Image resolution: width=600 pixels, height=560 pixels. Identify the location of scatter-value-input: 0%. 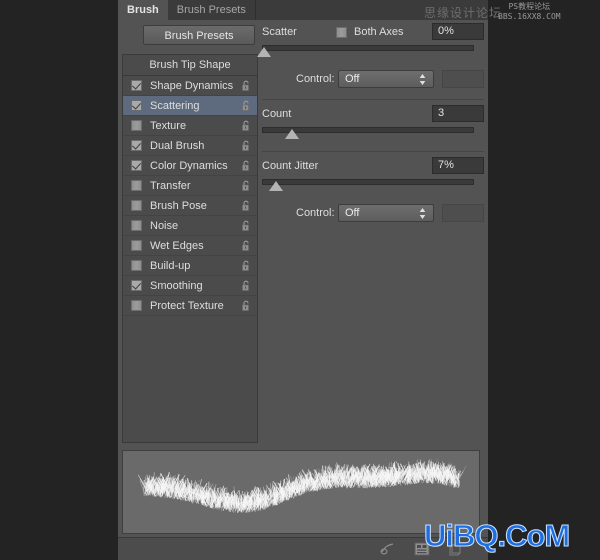
(458, 31).